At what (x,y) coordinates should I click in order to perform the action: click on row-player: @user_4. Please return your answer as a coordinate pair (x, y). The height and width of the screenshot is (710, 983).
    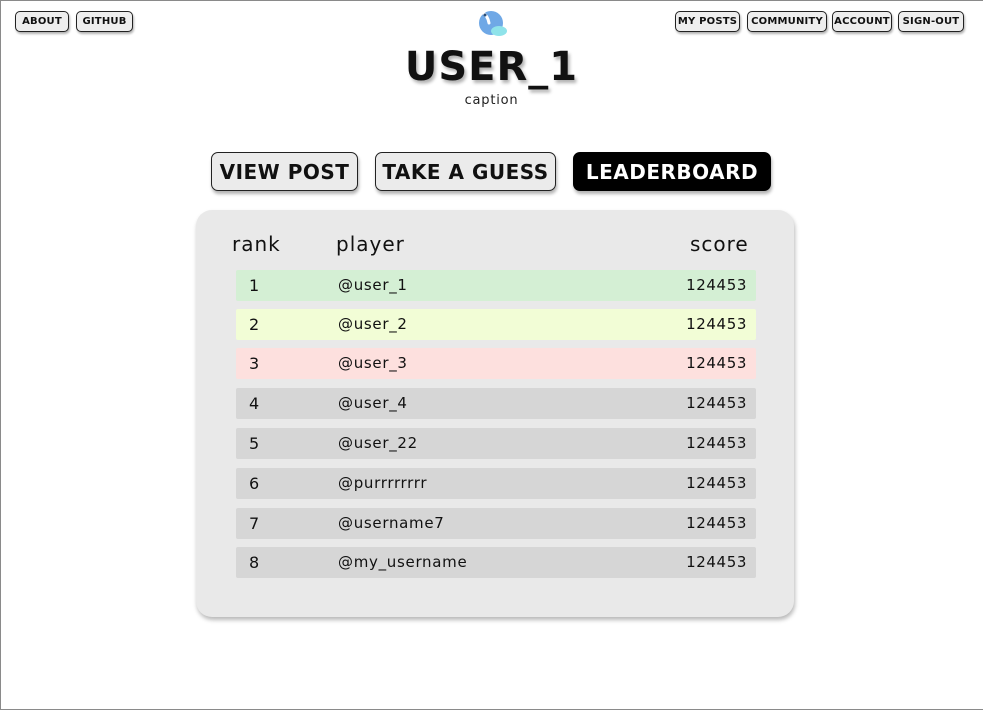
    Looking at the image, I should click on (373, 403).